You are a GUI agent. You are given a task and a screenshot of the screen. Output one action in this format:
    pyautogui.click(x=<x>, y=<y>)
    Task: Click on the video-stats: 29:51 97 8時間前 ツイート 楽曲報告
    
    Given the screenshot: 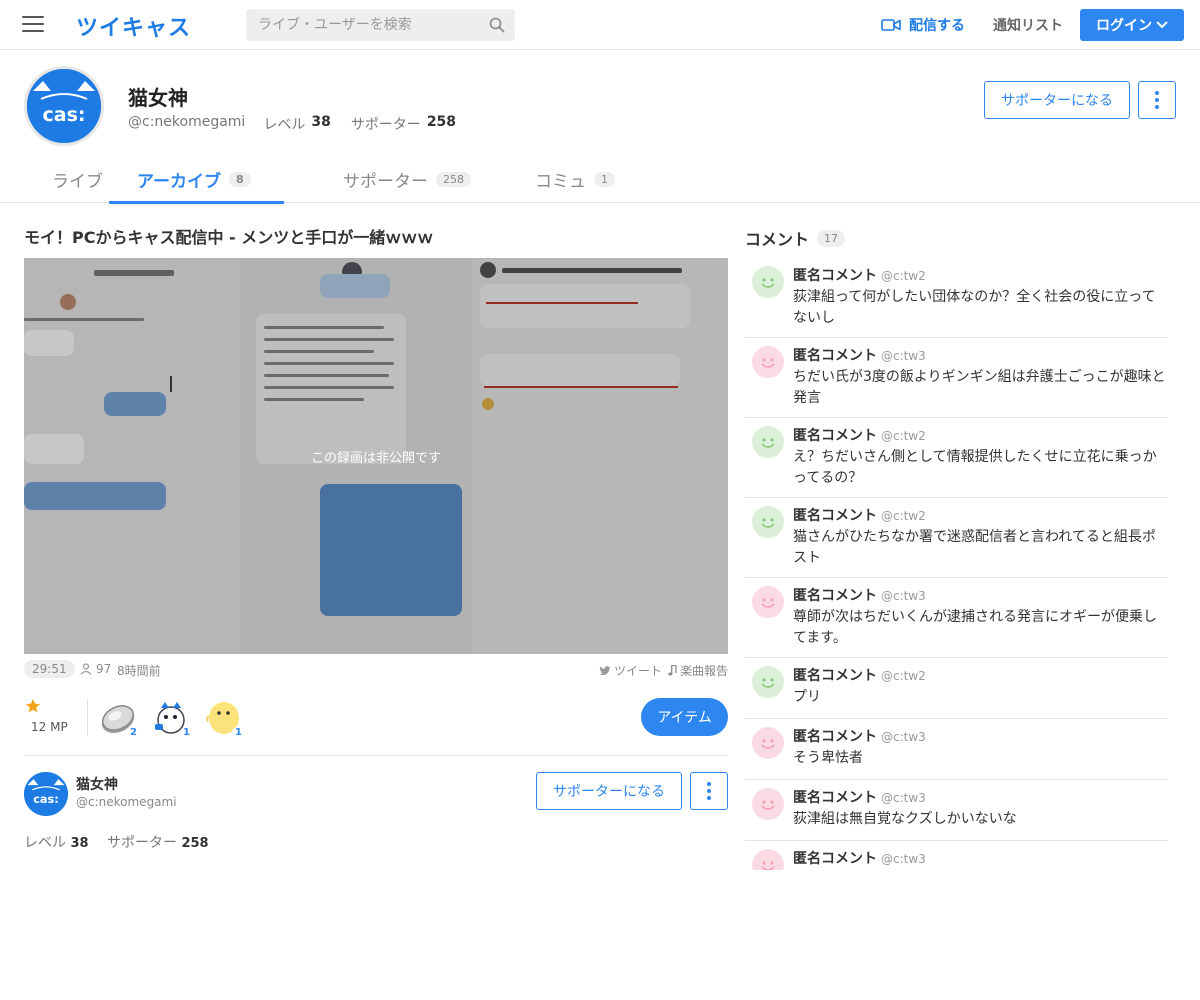 What is the action you would take?
    pyautogui.click(x=376, y=670)
    